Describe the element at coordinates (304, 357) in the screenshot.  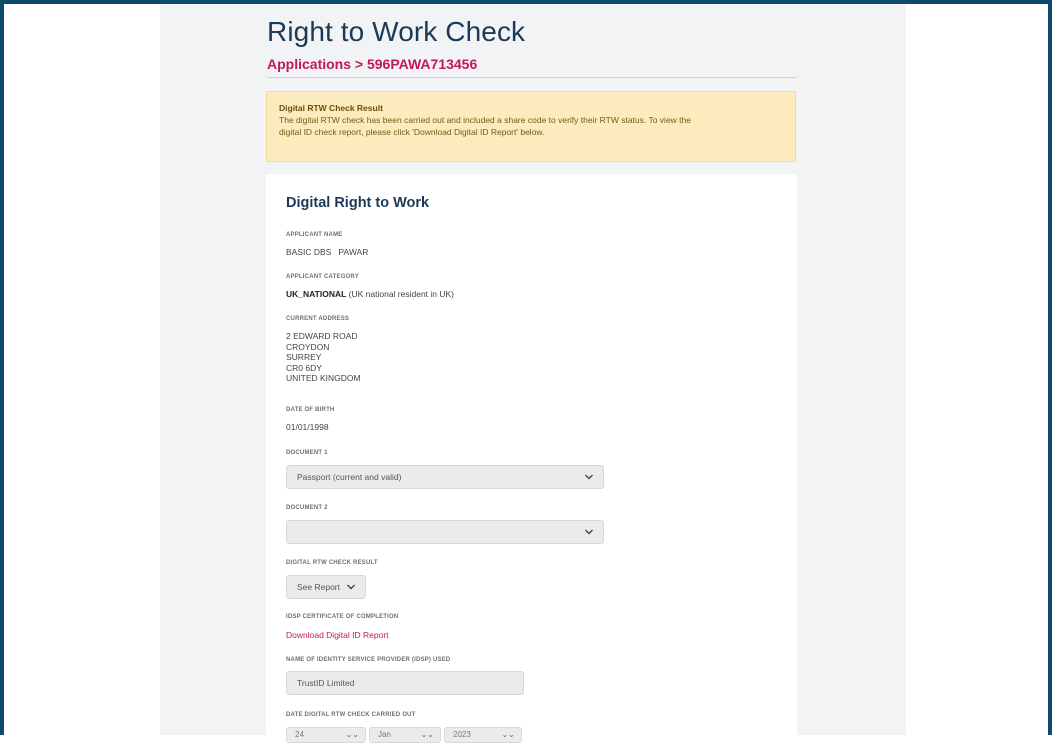
I see `address-line: SURREY` at that location.